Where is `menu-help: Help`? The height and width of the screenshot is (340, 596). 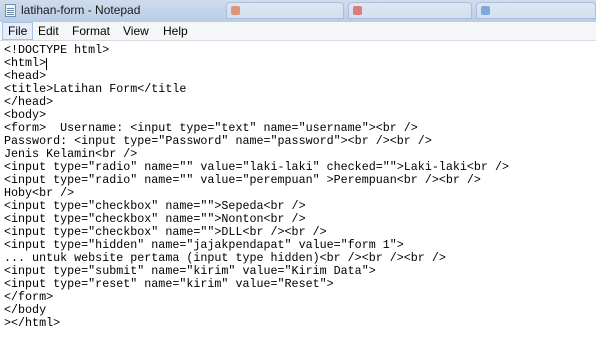
menu-help: Help is located at coordinates (175, 31).